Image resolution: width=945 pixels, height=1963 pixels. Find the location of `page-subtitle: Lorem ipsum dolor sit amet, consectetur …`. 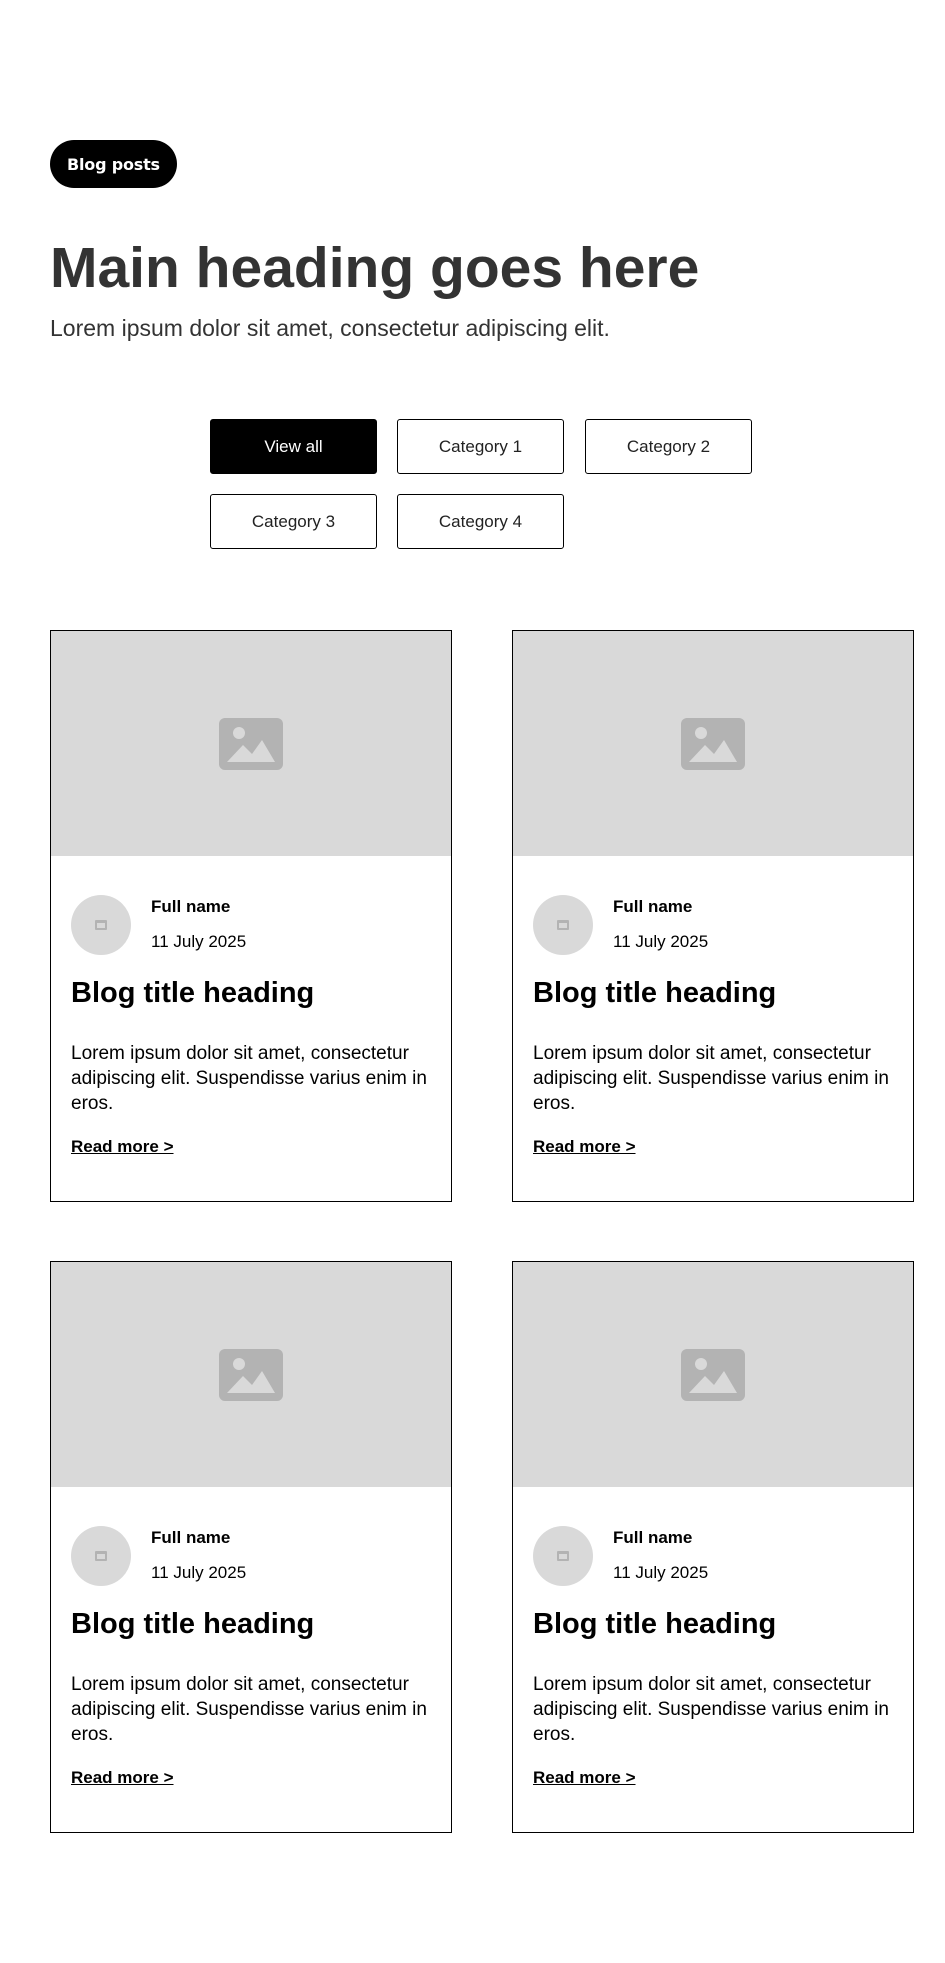

page-subtitle: Lorem ipsum dolor sit amet, consectetur … is located at coordinates (330, 328).